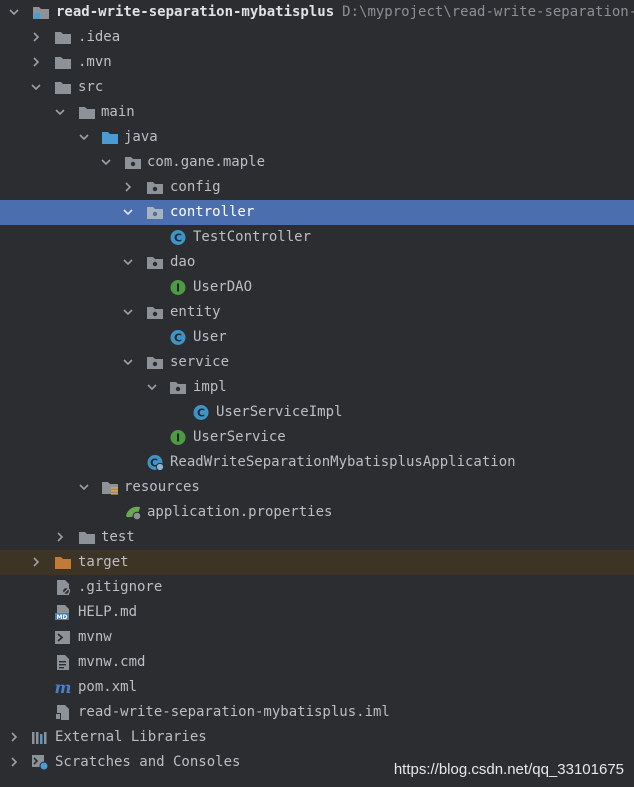 The height and width of the screenshot is (787, 634). I want to click on scratches-icon, so click(40, 762).